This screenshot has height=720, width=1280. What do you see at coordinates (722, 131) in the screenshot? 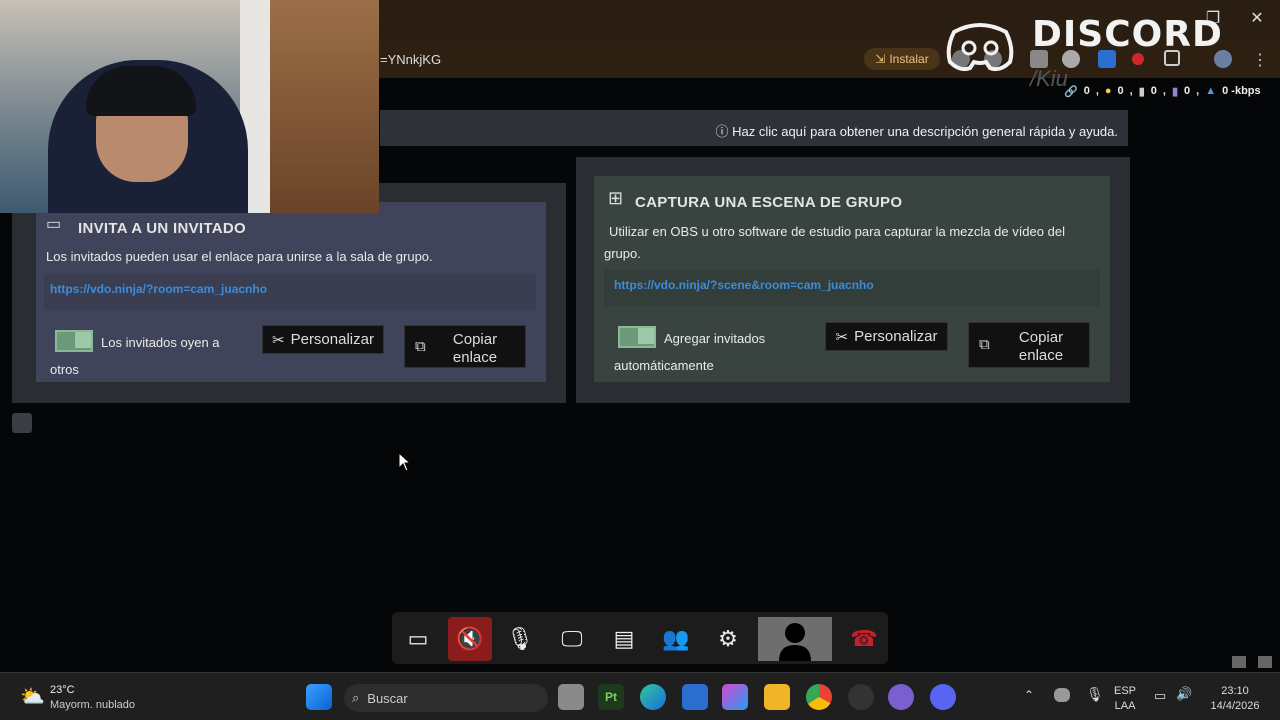
I see `help-icon: ⓘ` at bounding box center [722, 131].